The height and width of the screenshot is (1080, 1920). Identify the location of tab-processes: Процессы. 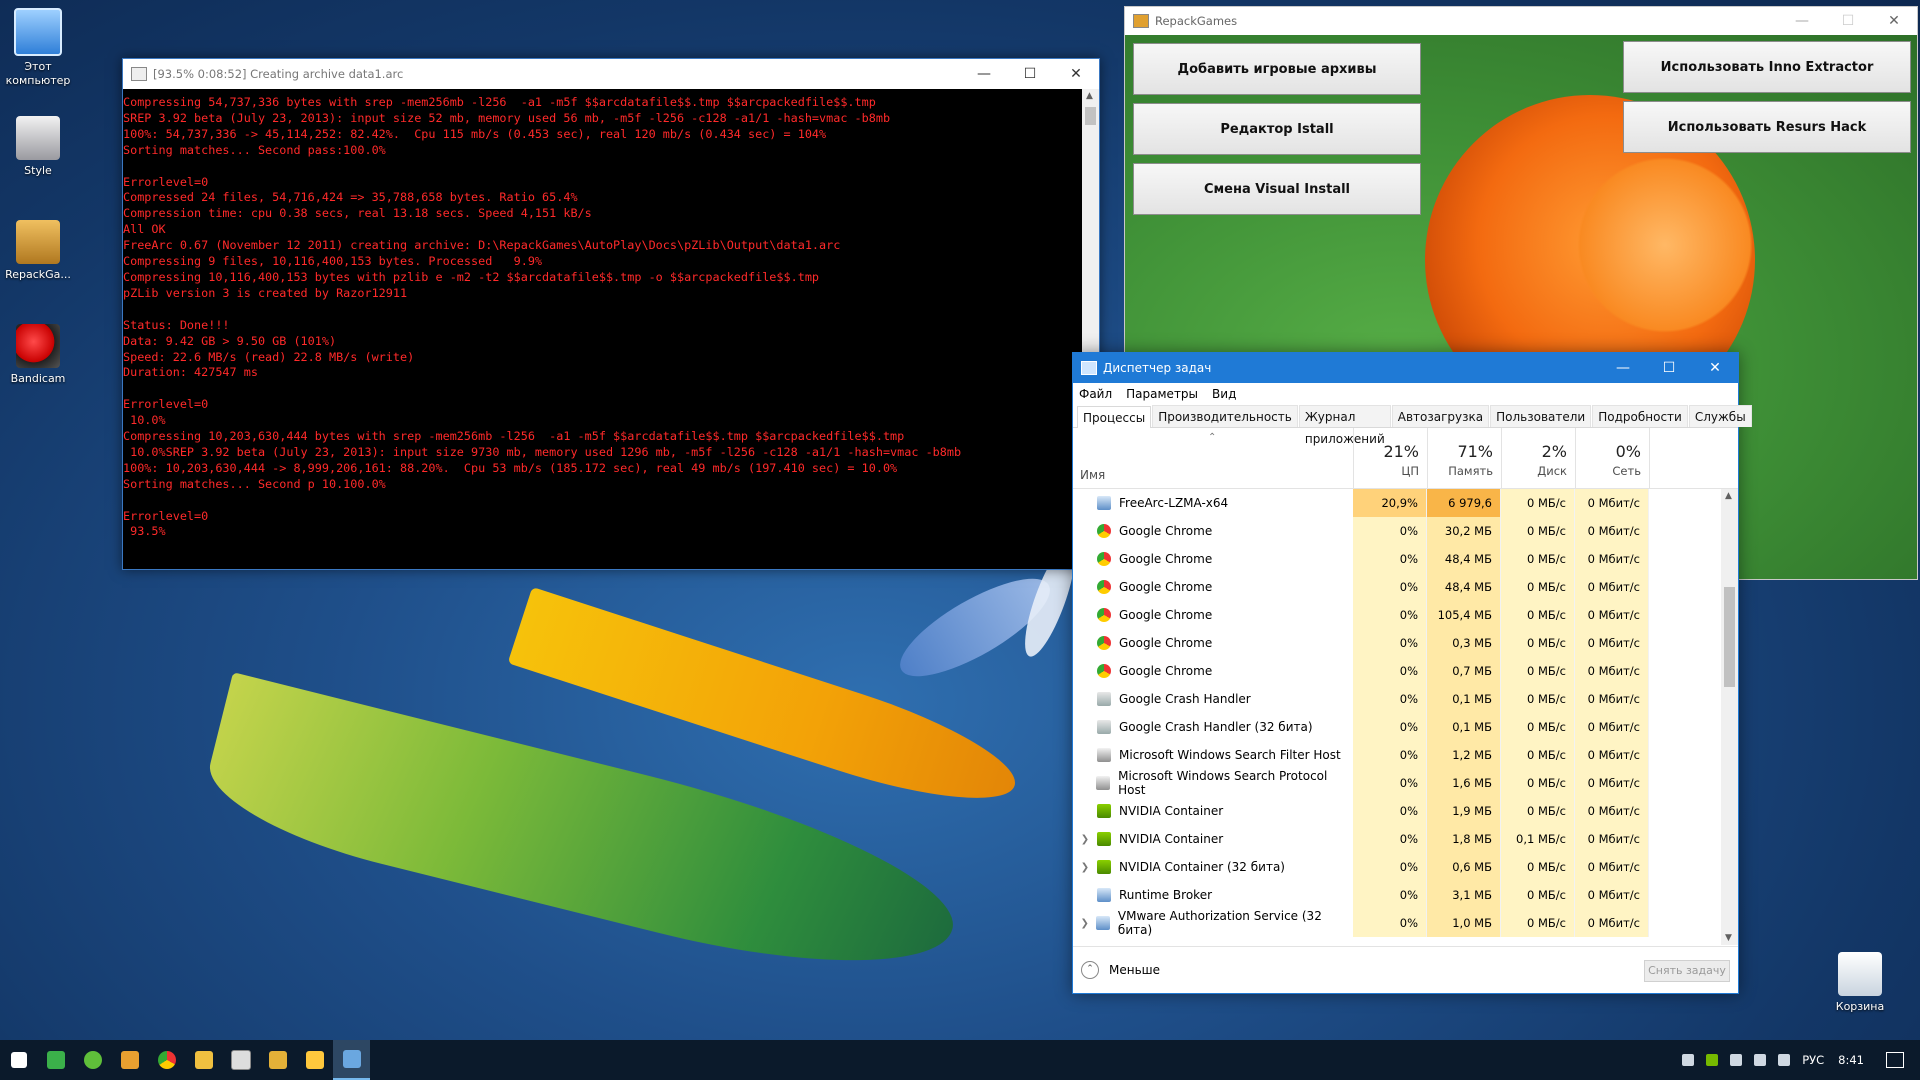
(1114, 417).